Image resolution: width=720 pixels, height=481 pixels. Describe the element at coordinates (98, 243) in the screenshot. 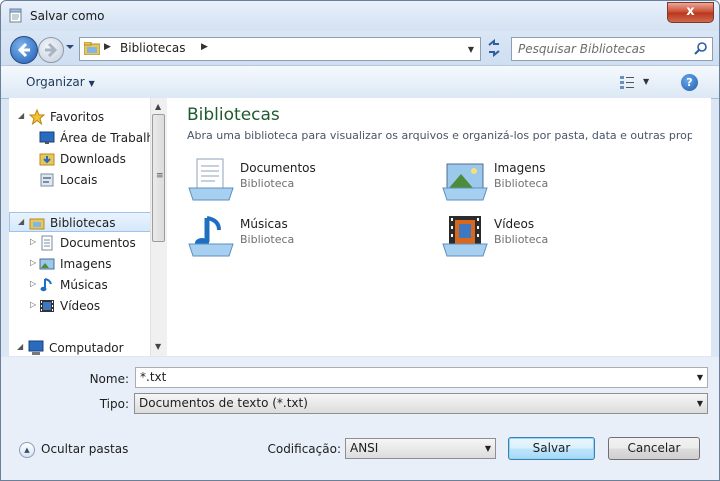

I see `tree-label: Documentos` at that location.